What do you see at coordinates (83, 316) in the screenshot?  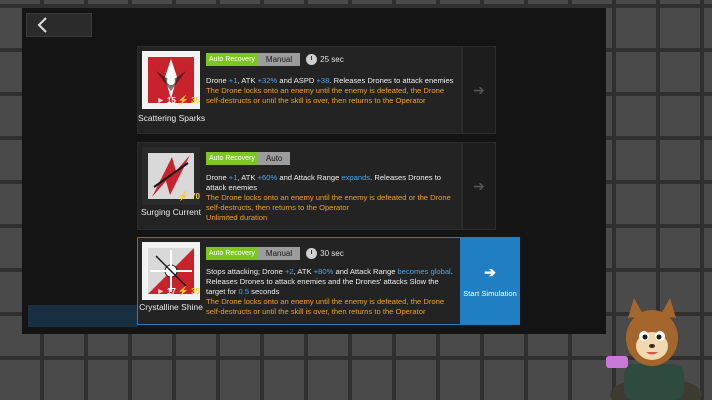 I see `background-band` at bounding box center [83, 316].